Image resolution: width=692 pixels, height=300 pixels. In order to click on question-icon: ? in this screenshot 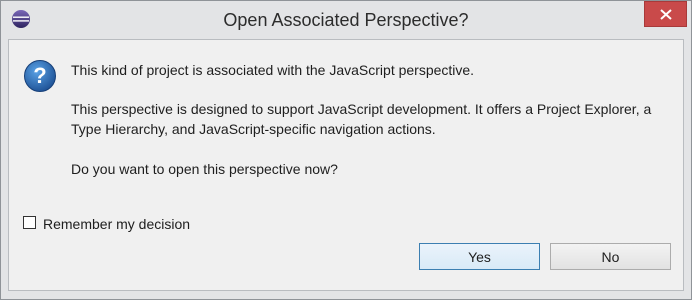, I will do `click(40, 76)`.